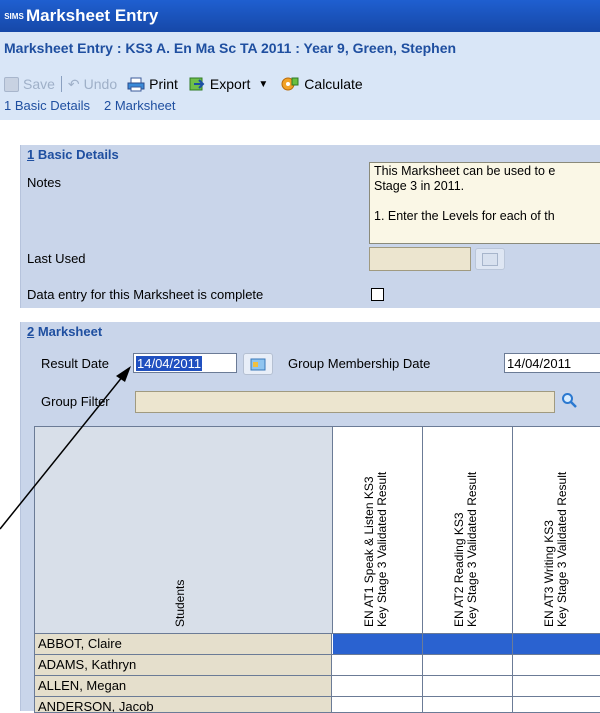  Describe the element at coordinates (47, 105) in the screenshot. I see `nav-link-basic-details: 1 Basic Details` at that location.